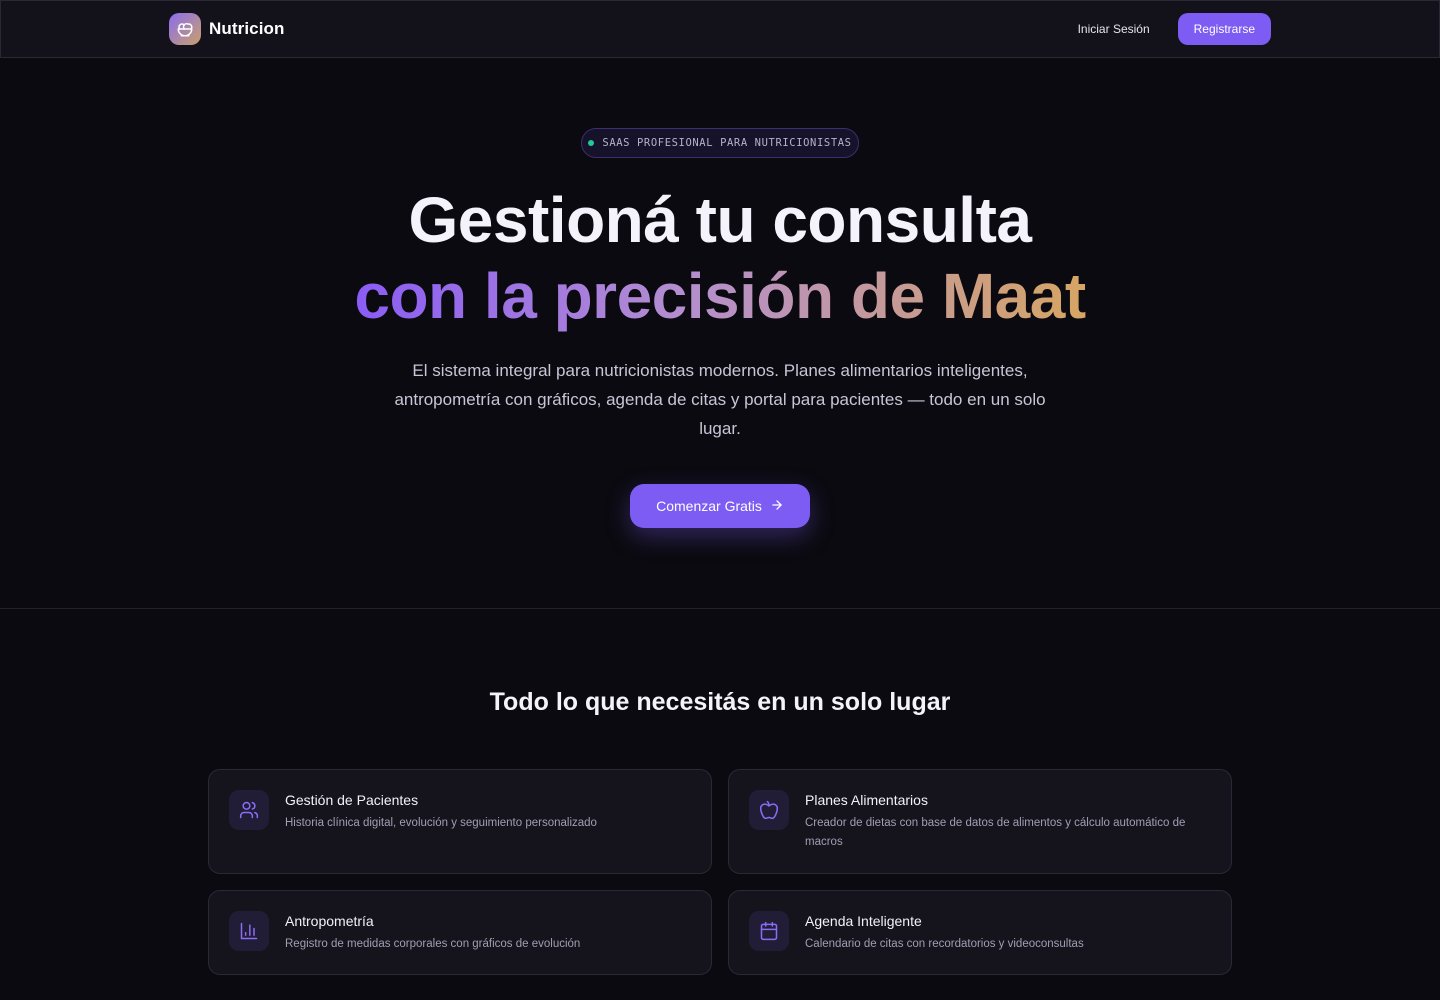 The width and height of the screenshot is (1440, 1000). Describe the element at coordinates (769, 810) in the screenshot. I see `apple-icon` at that location.